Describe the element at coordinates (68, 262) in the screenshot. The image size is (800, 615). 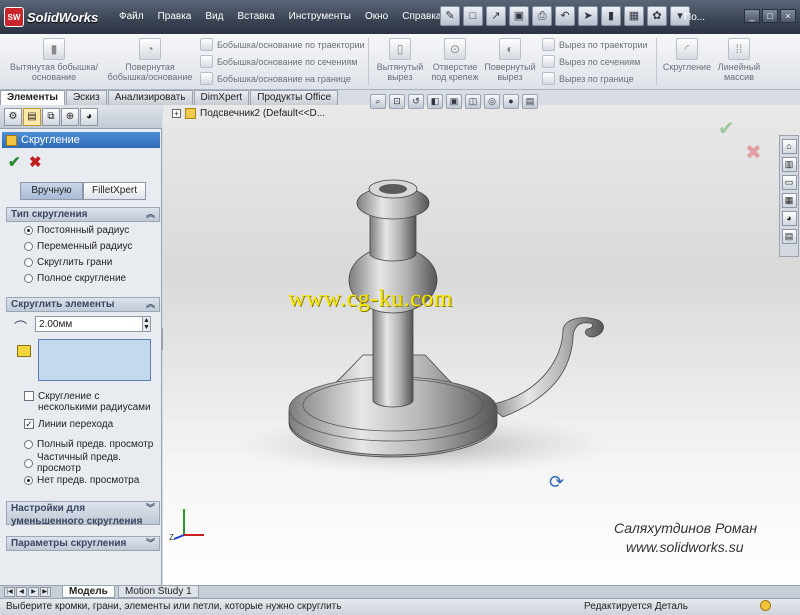
I see `face-fillet-option: Скруглить грани` at that location.